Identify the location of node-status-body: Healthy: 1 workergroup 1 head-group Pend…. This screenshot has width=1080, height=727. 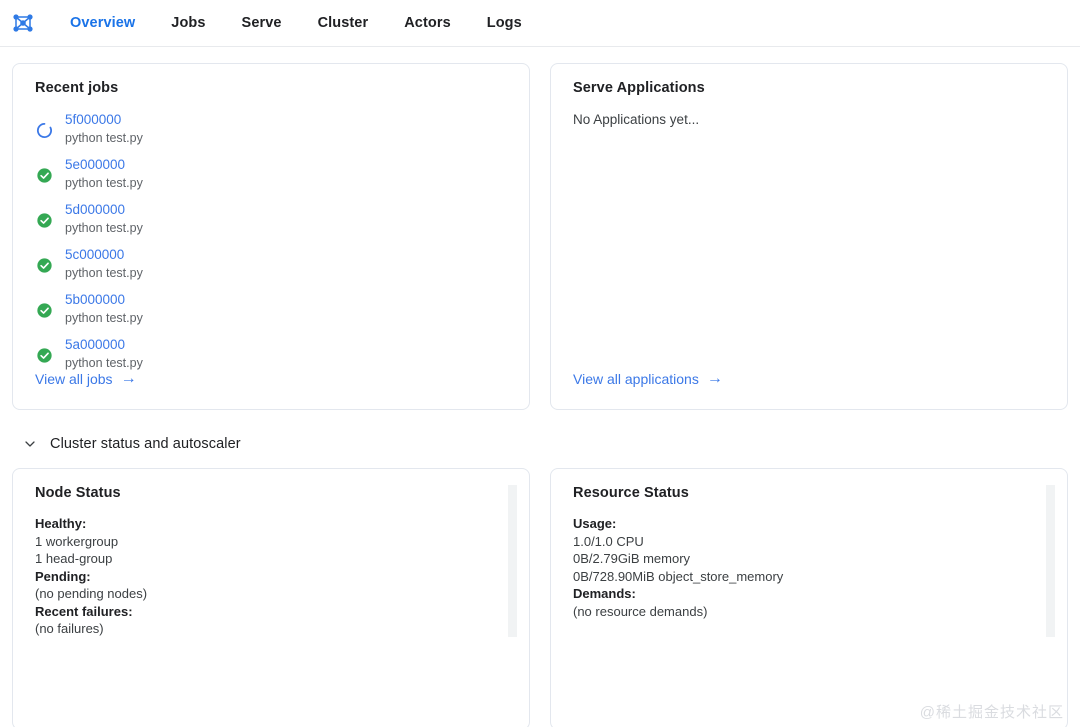
(271, 576).